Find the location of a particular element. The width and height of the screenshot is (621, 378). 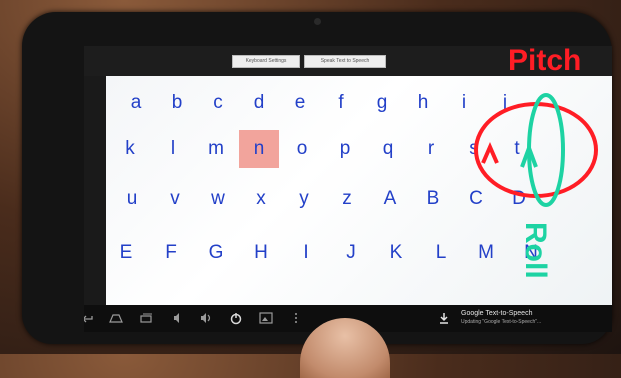

pitch-arrow-icon is located at coordinates (490, 153).